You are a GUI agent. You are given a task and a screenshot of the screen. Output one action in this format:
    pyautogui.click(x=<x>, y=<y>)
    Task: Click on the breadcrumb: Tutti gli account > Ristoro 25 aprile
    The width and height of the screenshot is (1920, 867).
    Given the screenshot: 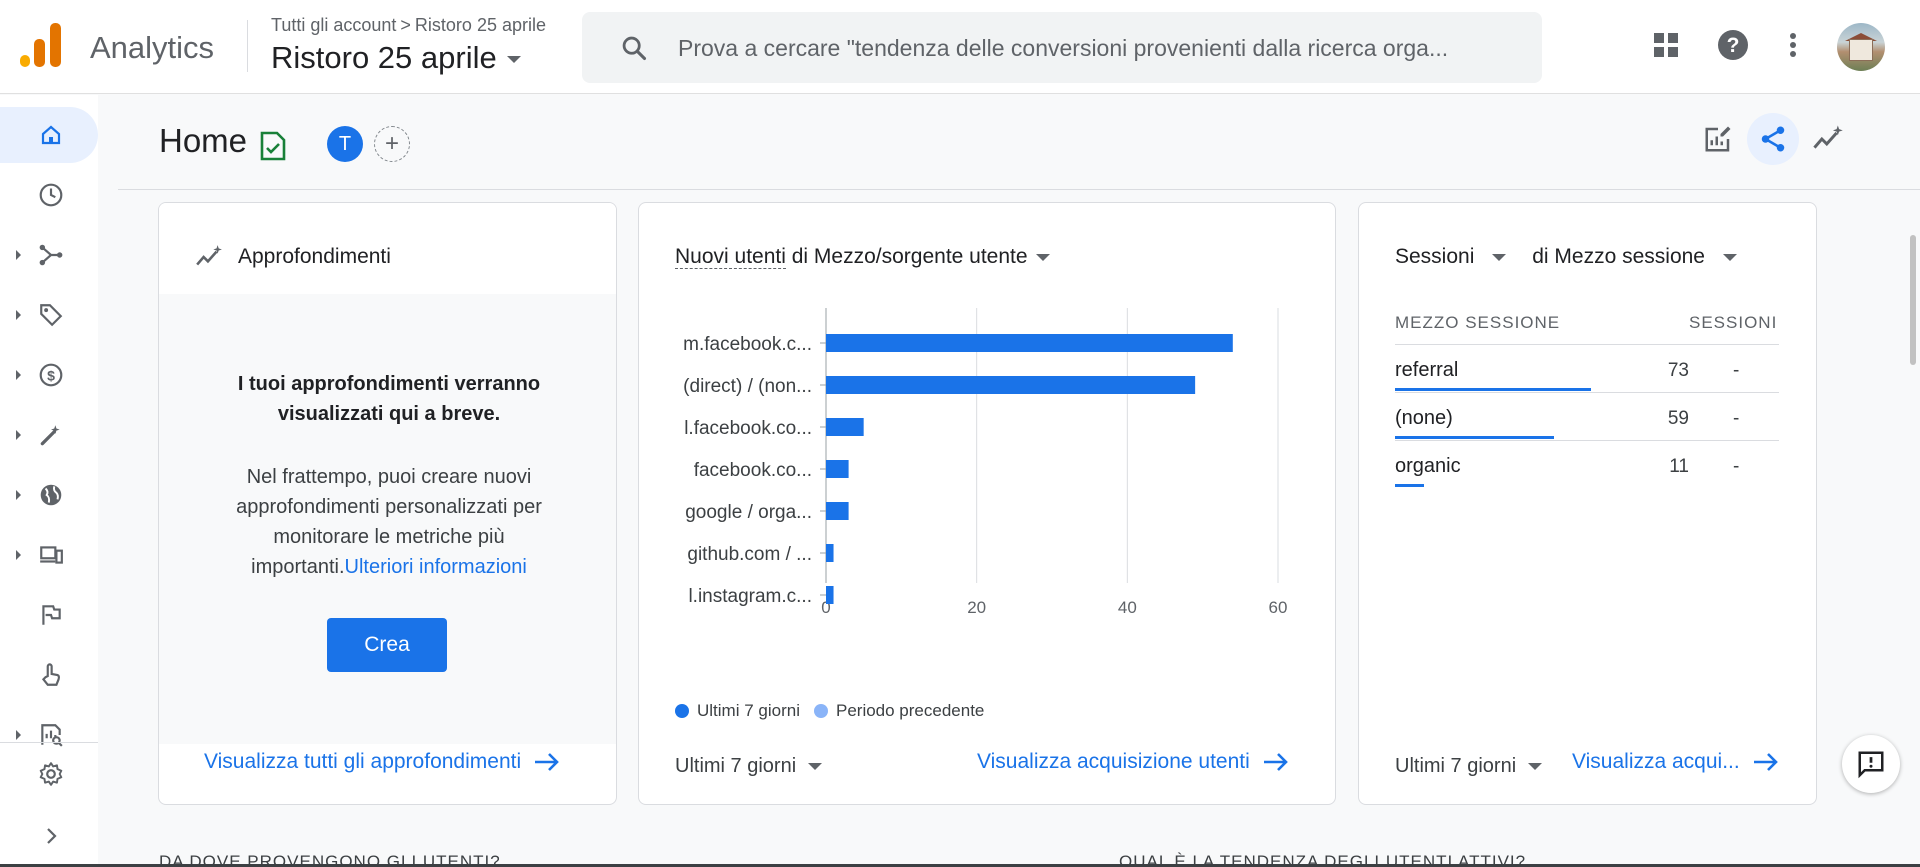 What is the action you would take?
    pyautogui.click(x=408, y=25)
    